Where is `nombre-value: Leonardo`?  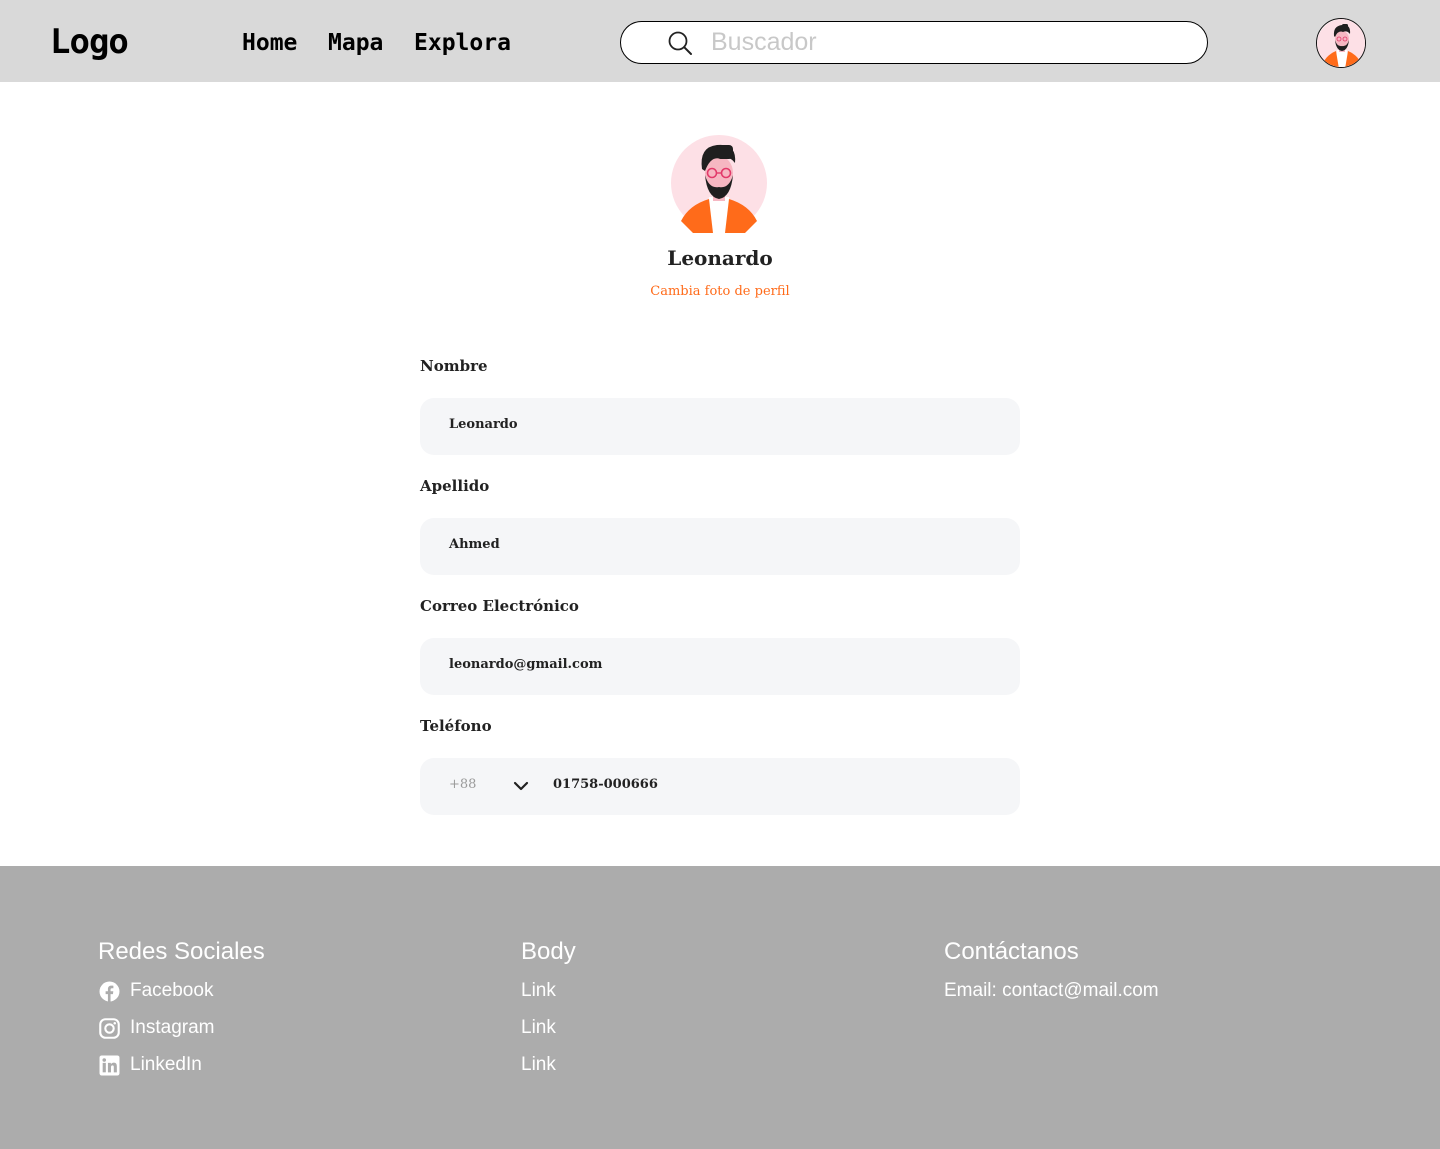 nombre-value: Leonardo is located at coordinates (483, 424).